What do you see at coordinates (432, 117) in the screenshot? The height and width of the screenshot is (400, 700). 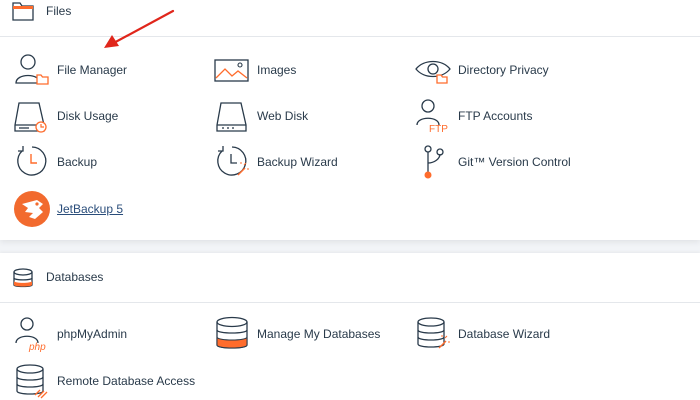 I see `ftp-accounts-icon: FTP` at bounding box center [432, 117].